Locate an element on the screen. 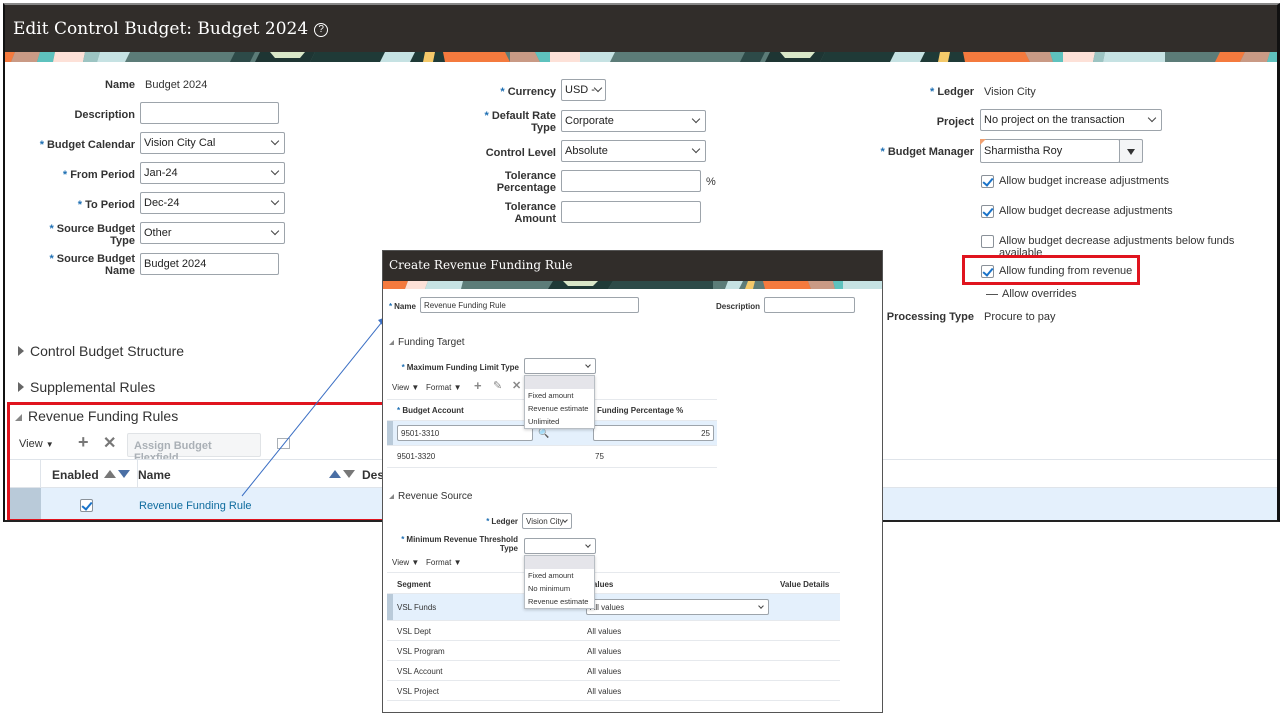  rs-format-menu: Format ▼ is located at coordinates (443, 562).